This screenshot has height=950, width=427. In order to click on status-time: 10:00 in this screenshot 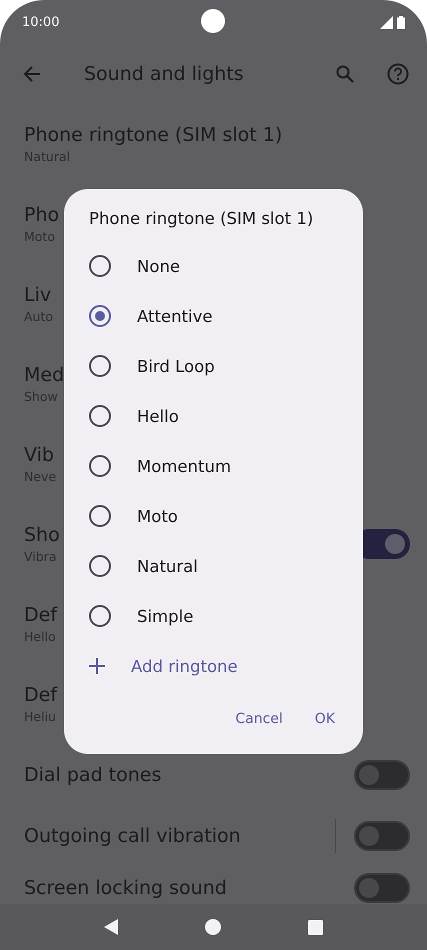, I will do `click(41, 22)`.